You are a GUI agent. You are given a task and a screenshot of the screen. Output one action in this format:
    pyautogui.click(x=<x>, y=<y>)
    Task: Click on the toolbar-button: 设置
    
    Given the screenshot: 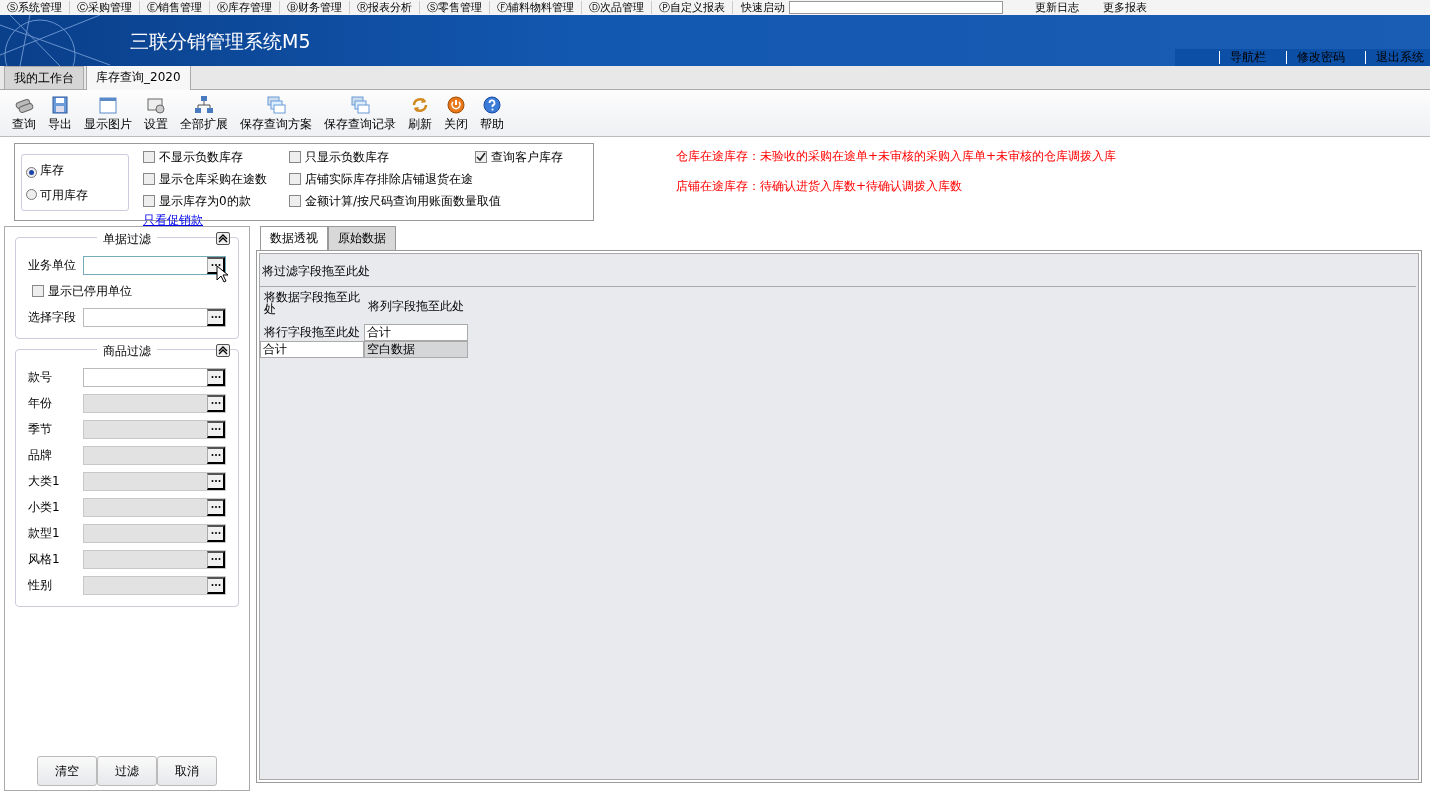 What is the action you would take?
    pyautogui.click(x=156, y=113)
    